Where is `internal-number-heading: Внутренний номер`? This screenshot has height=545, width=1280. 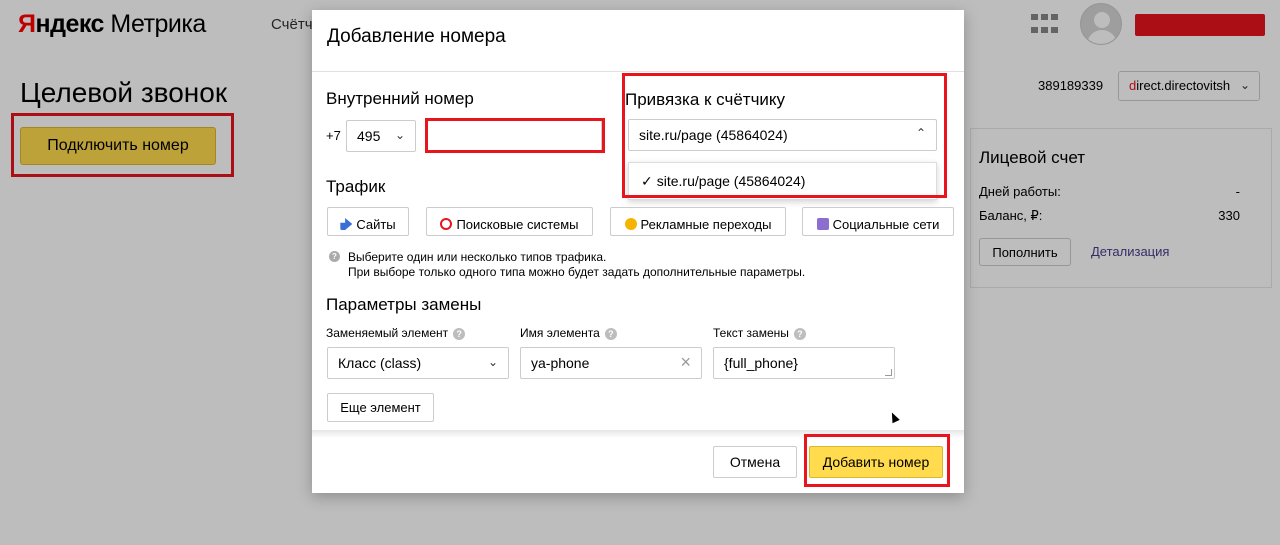 internal-number-heading: Внутренний номер is located at coordinates (400, 98).